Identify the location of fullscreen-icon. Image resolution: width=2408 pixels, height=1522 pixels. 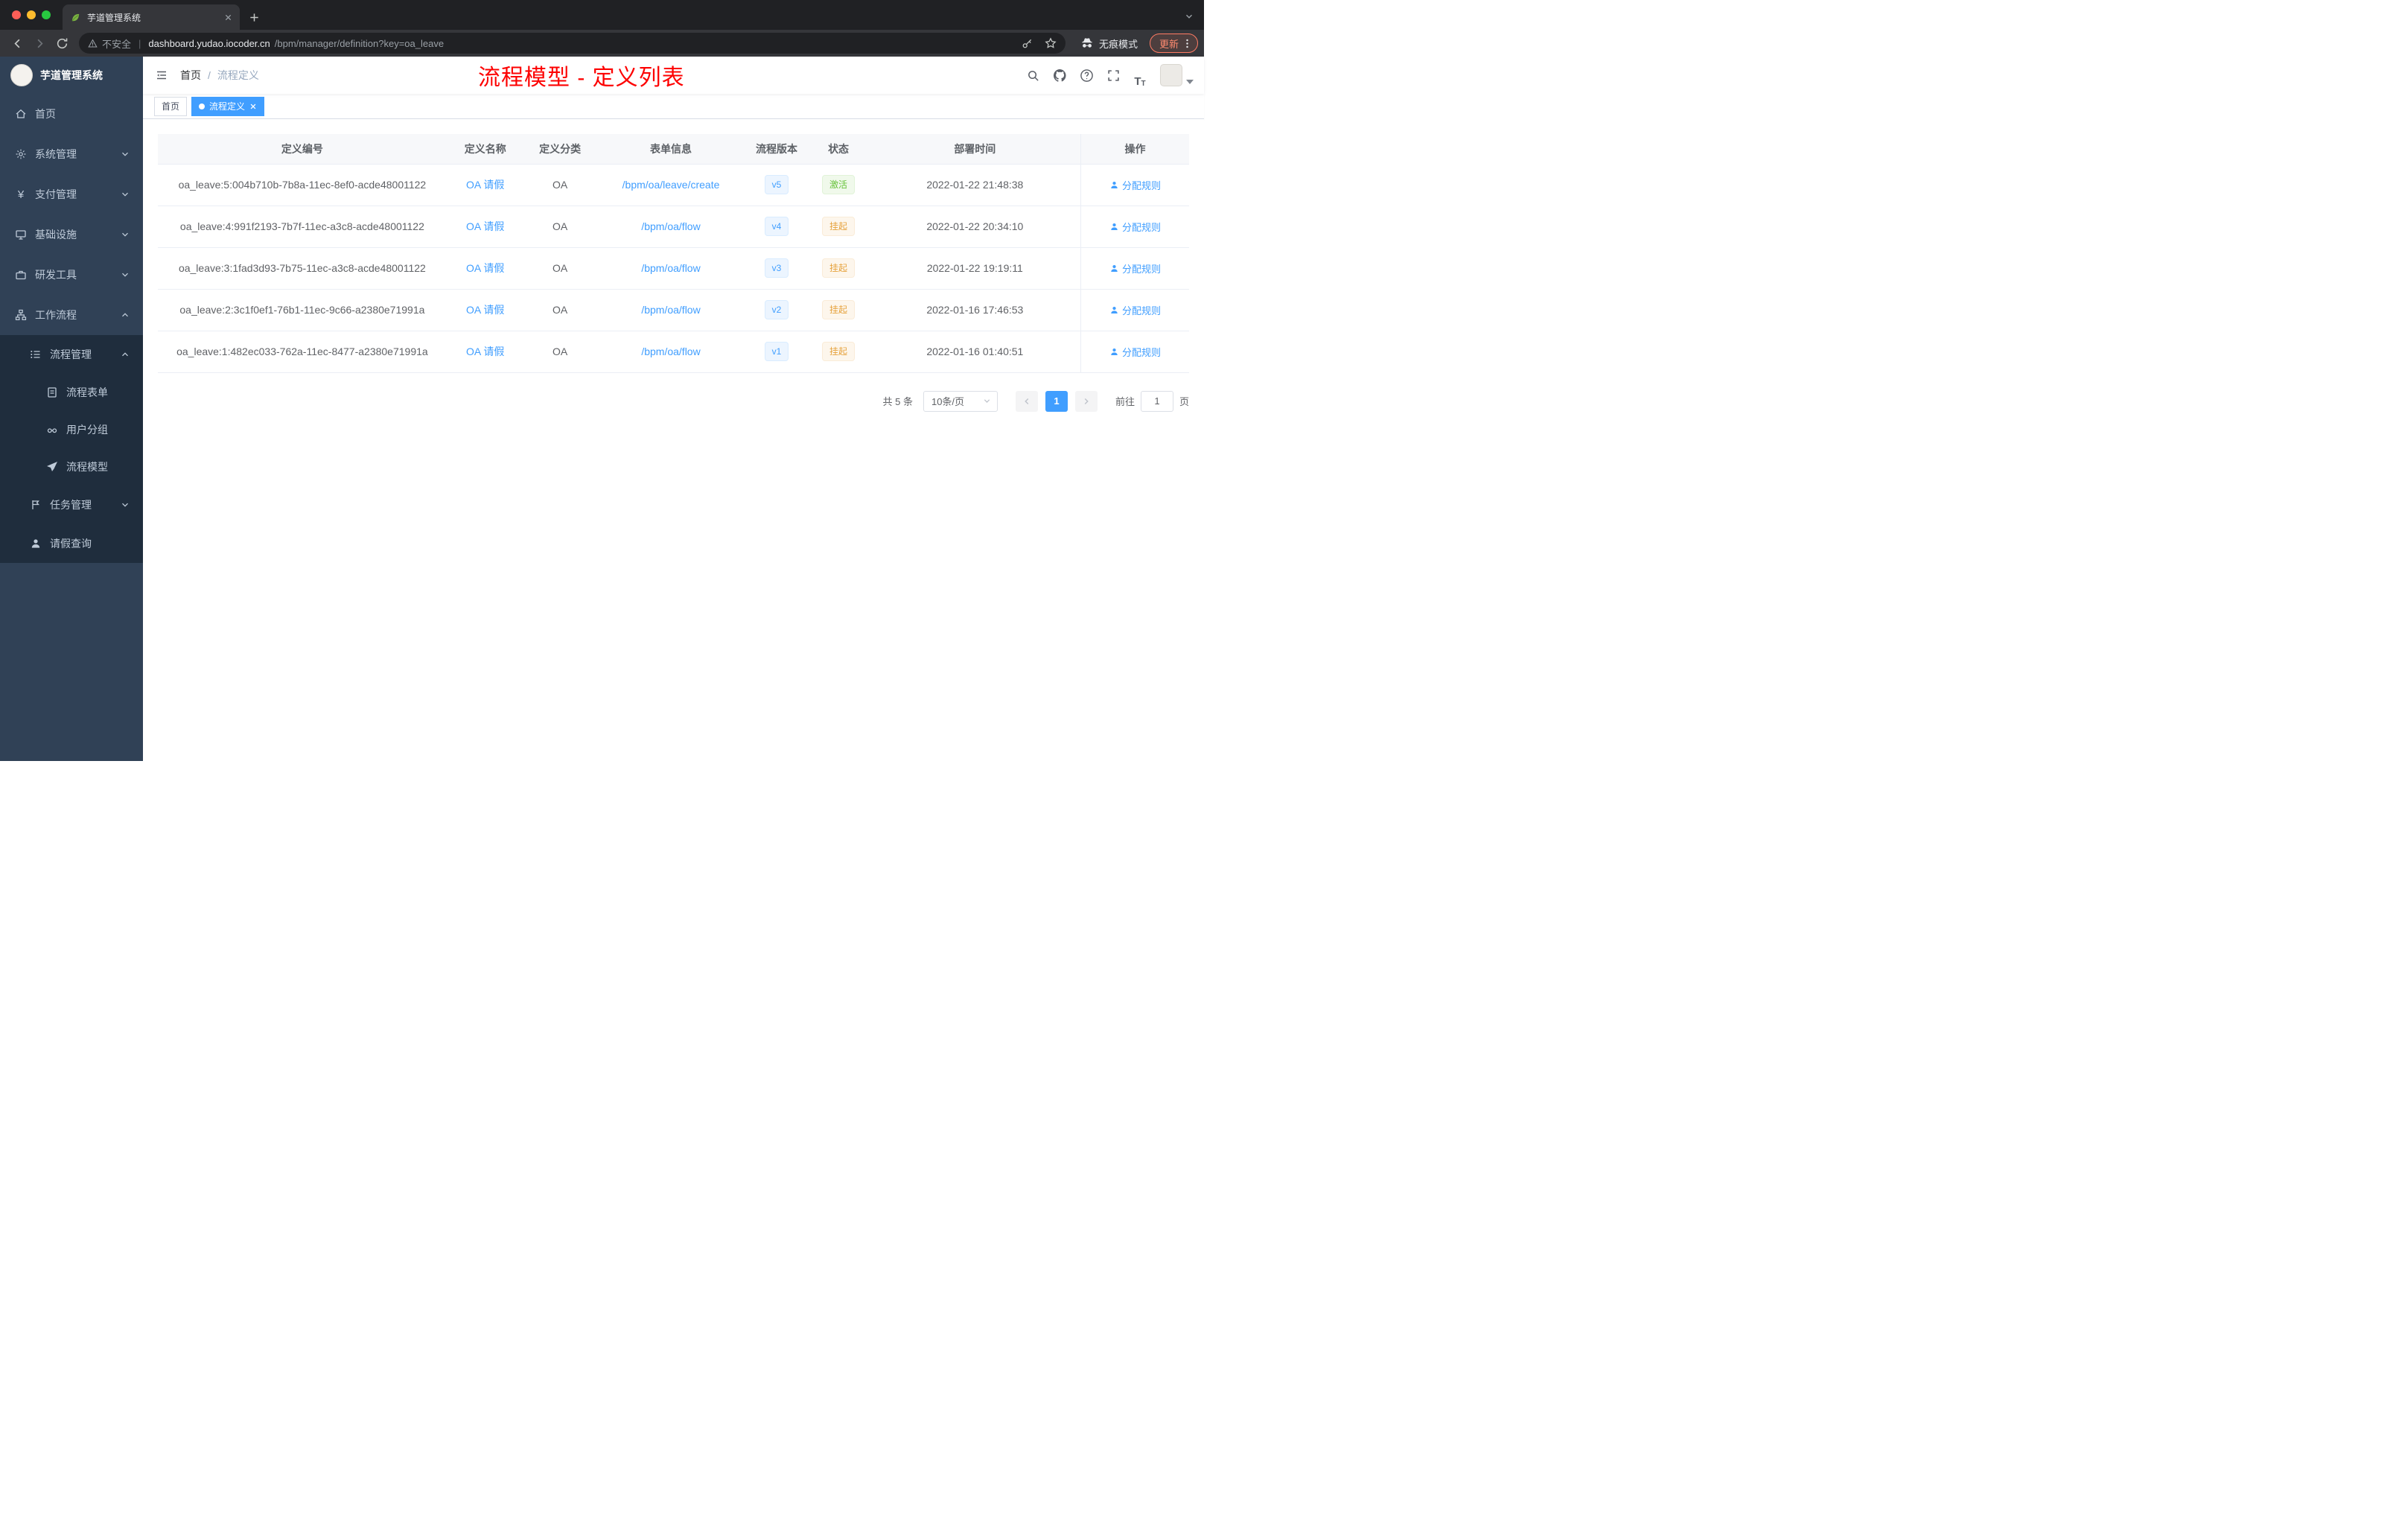
(1113, 75).